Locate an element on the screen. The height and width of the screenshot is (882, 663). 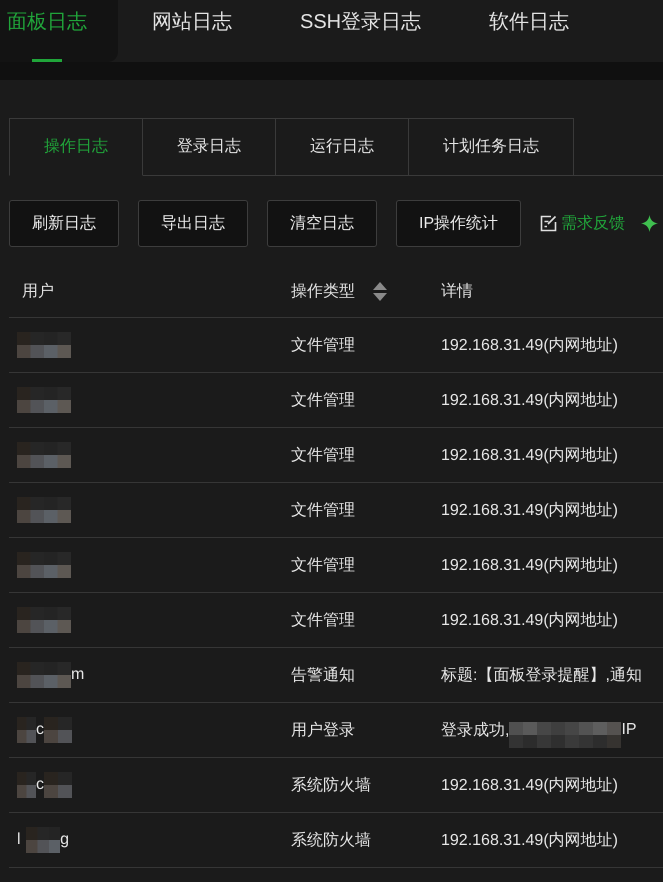
tab: SSH登录日志 is located at coordinates (361, 31).